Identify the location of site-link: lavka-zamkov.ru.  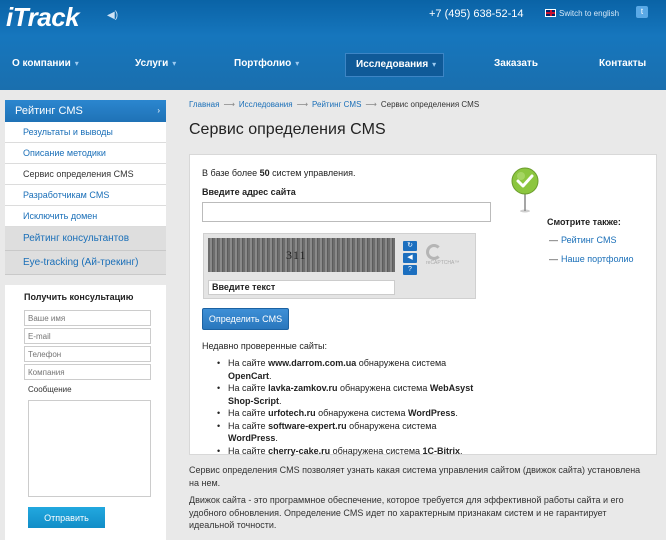
(303, 388).